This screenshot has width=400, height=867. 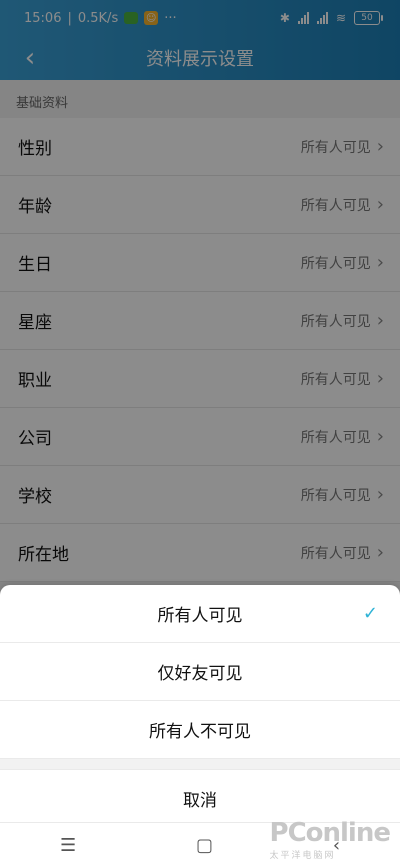 What do you see at coordinates (370, 613) in the screenshot?
I see `checkmark-icon: ✓` at bounding box center [370, 613].